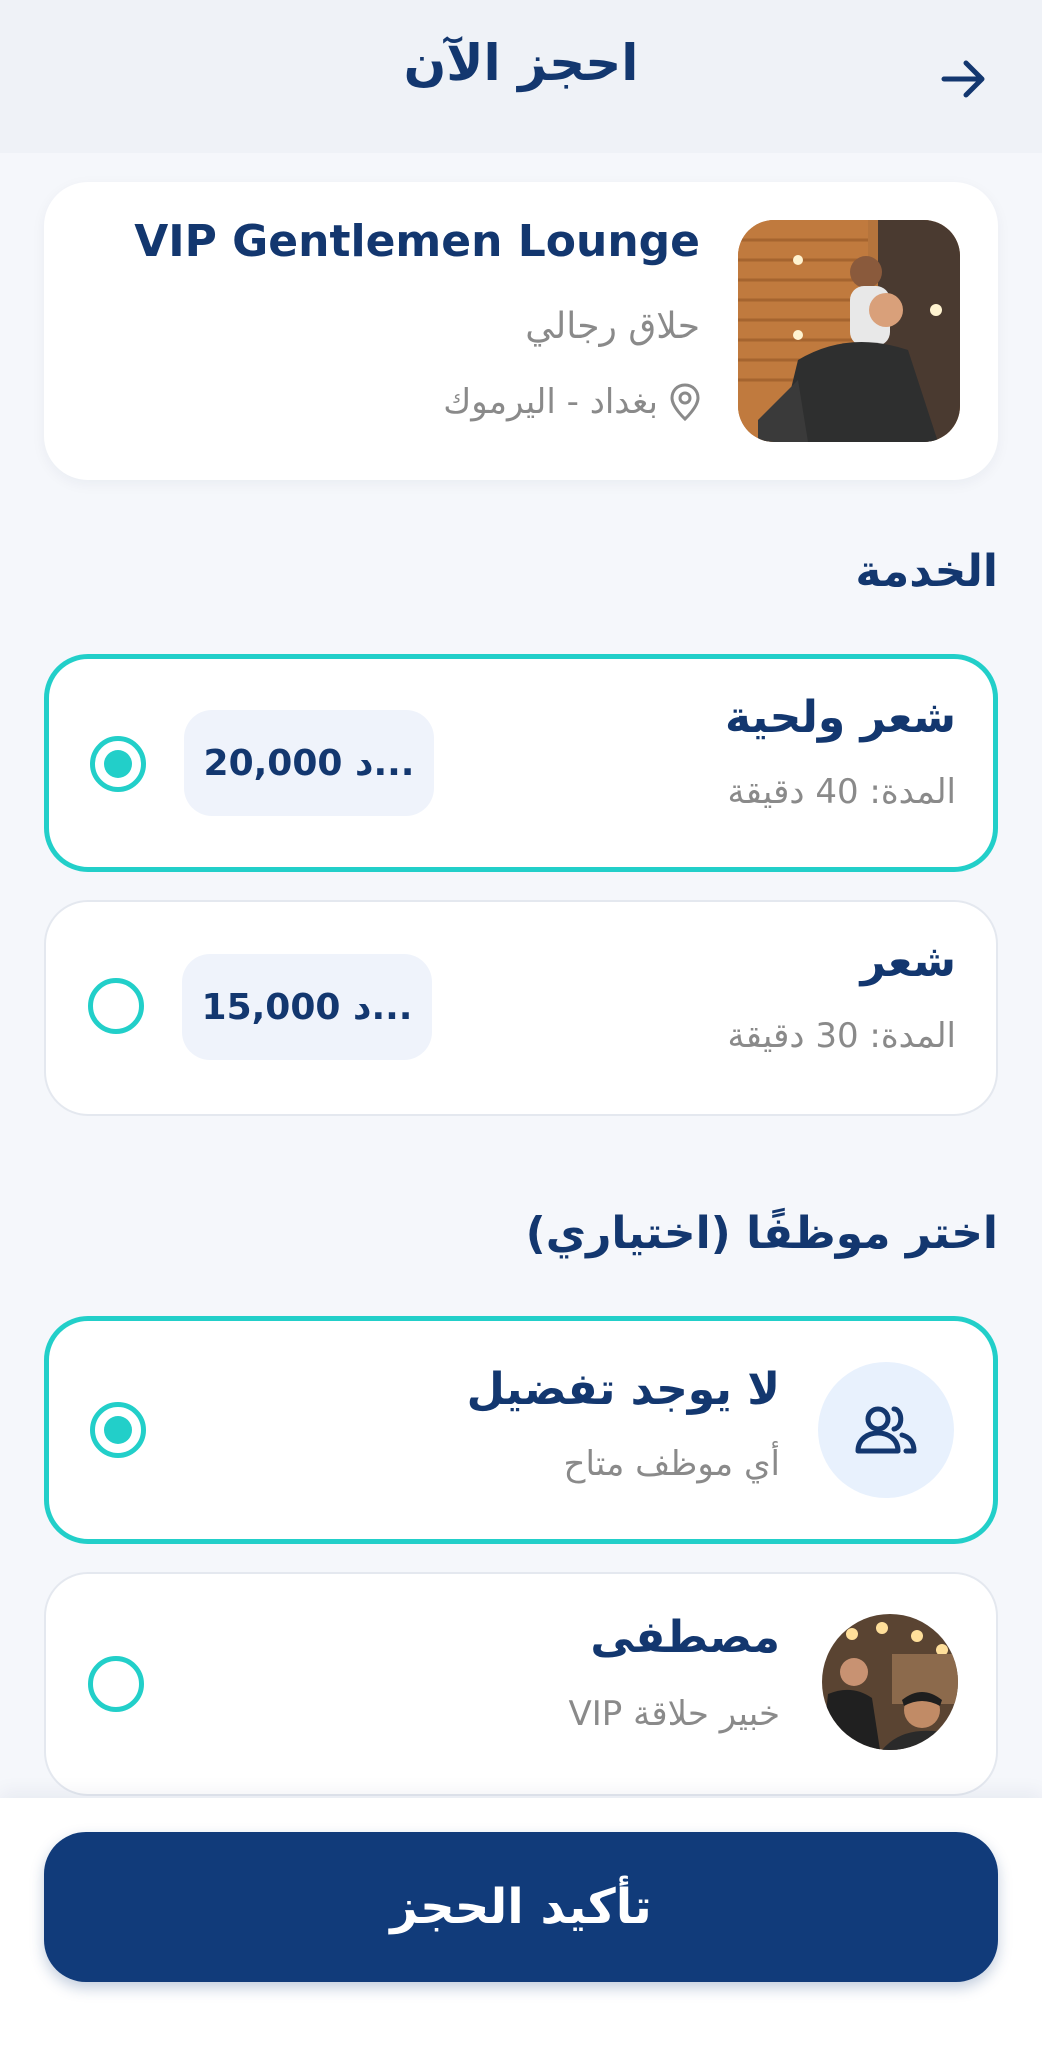 The image size is (1042, 2048). What do you see at coordinates (118, 1430) in the screenshot?
I see `staff-radio-selected` at bounding box center [118, 1430].